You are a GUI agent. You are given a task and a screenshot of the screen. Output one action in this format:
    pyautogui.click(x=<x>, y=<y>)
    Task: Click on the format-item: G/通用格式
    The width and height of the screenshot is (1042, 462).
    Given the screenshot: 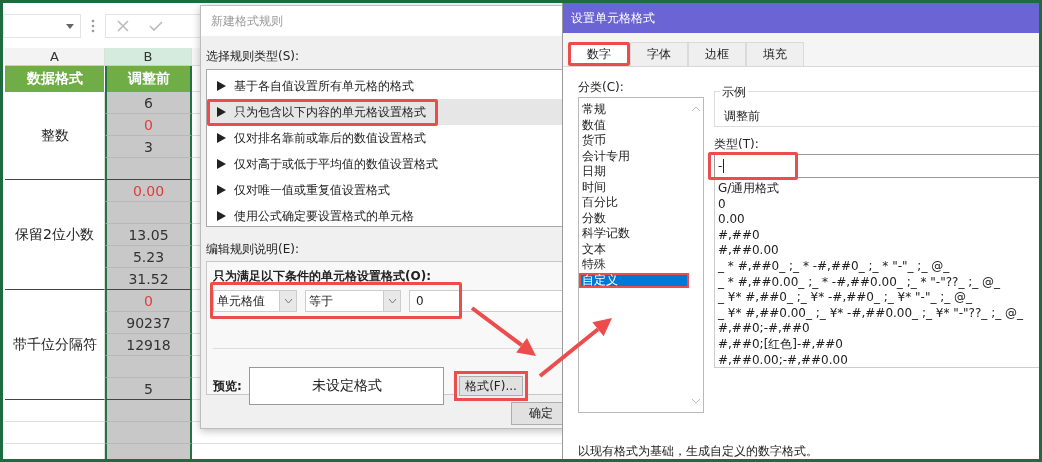 What is the action you would take?
    pyautogui.click(x=880, y=189)
    